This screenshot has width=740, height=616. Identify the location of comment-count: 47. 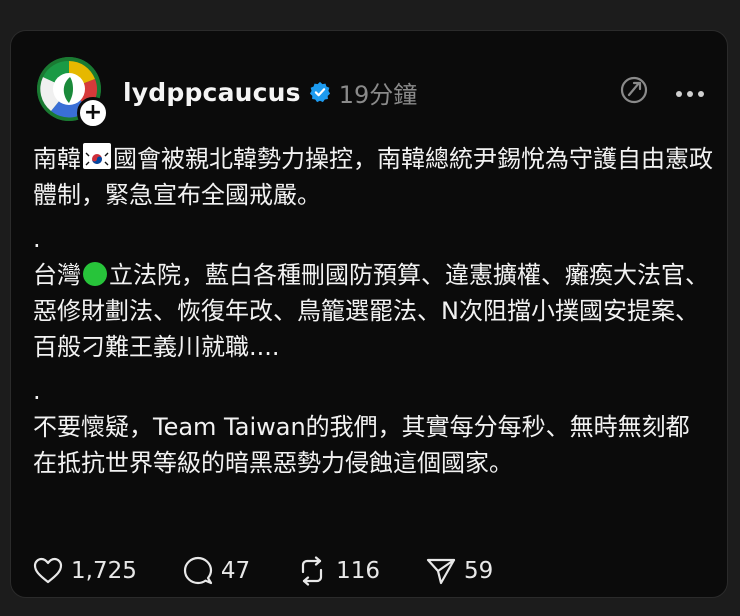
(235, 571).